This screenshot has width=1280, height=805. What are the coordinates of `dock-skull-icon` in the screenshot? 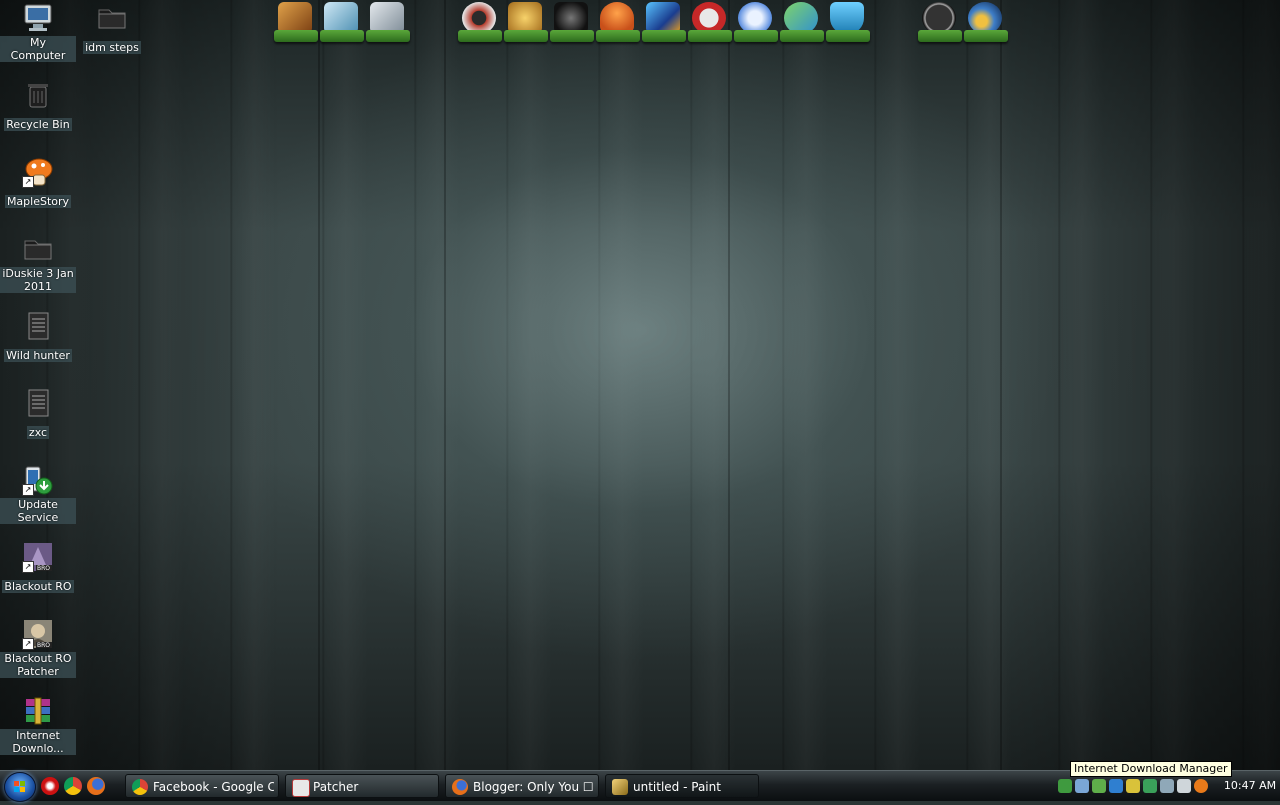 It's located at (572, 22).